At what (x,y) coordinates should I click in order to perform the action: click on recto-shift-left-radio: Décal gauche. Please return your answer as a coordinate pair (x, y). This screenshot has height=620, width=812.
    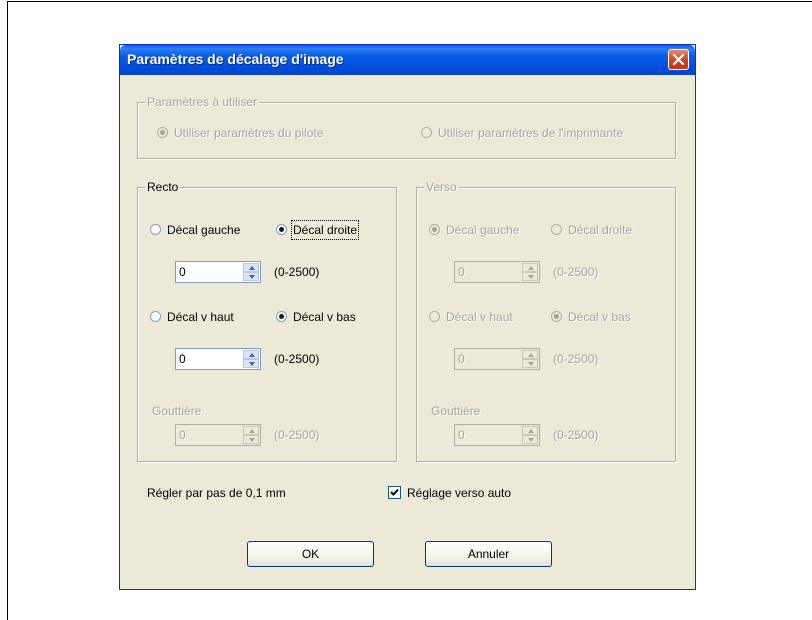
    Looking at the image, I should click on (205, 231).